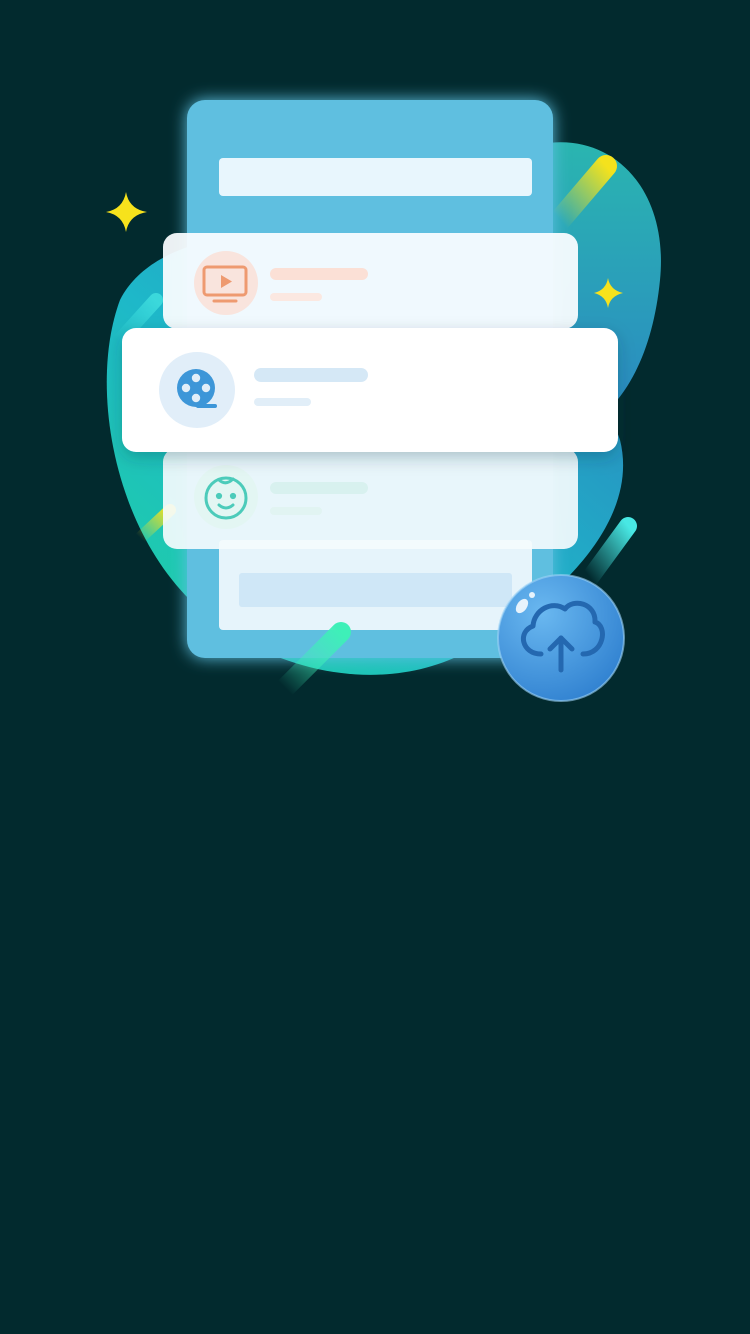 The height and width of the screenshot is (1334, 750). I want to click on sparkle-icon, so click(126, 212).